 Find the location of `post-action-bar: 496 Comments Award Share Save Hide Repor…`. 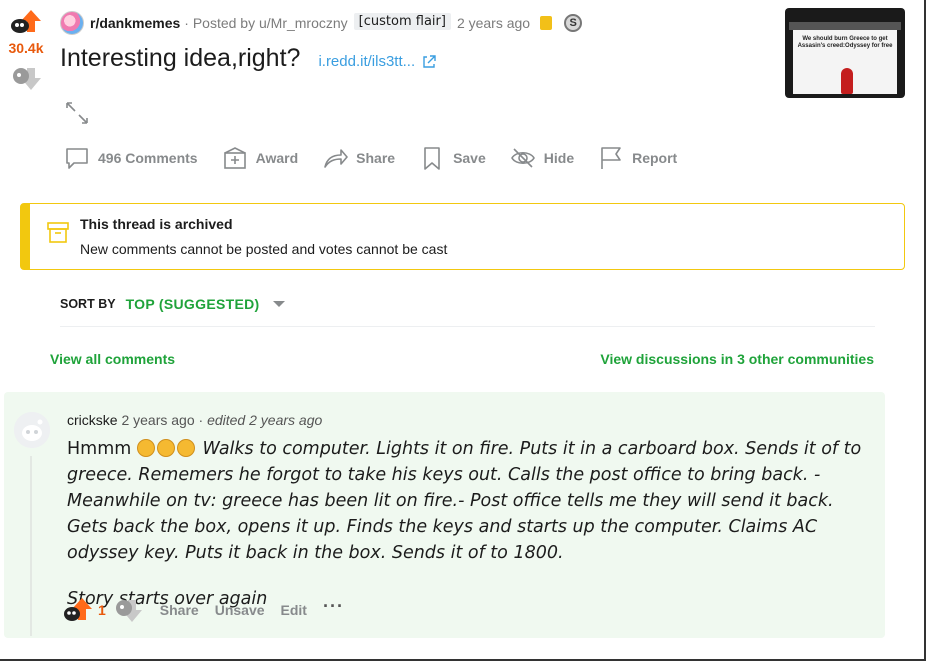

post-action-bar: 496 Comments Award Share Save Hide Repor… is located at coordinates (382, 158).